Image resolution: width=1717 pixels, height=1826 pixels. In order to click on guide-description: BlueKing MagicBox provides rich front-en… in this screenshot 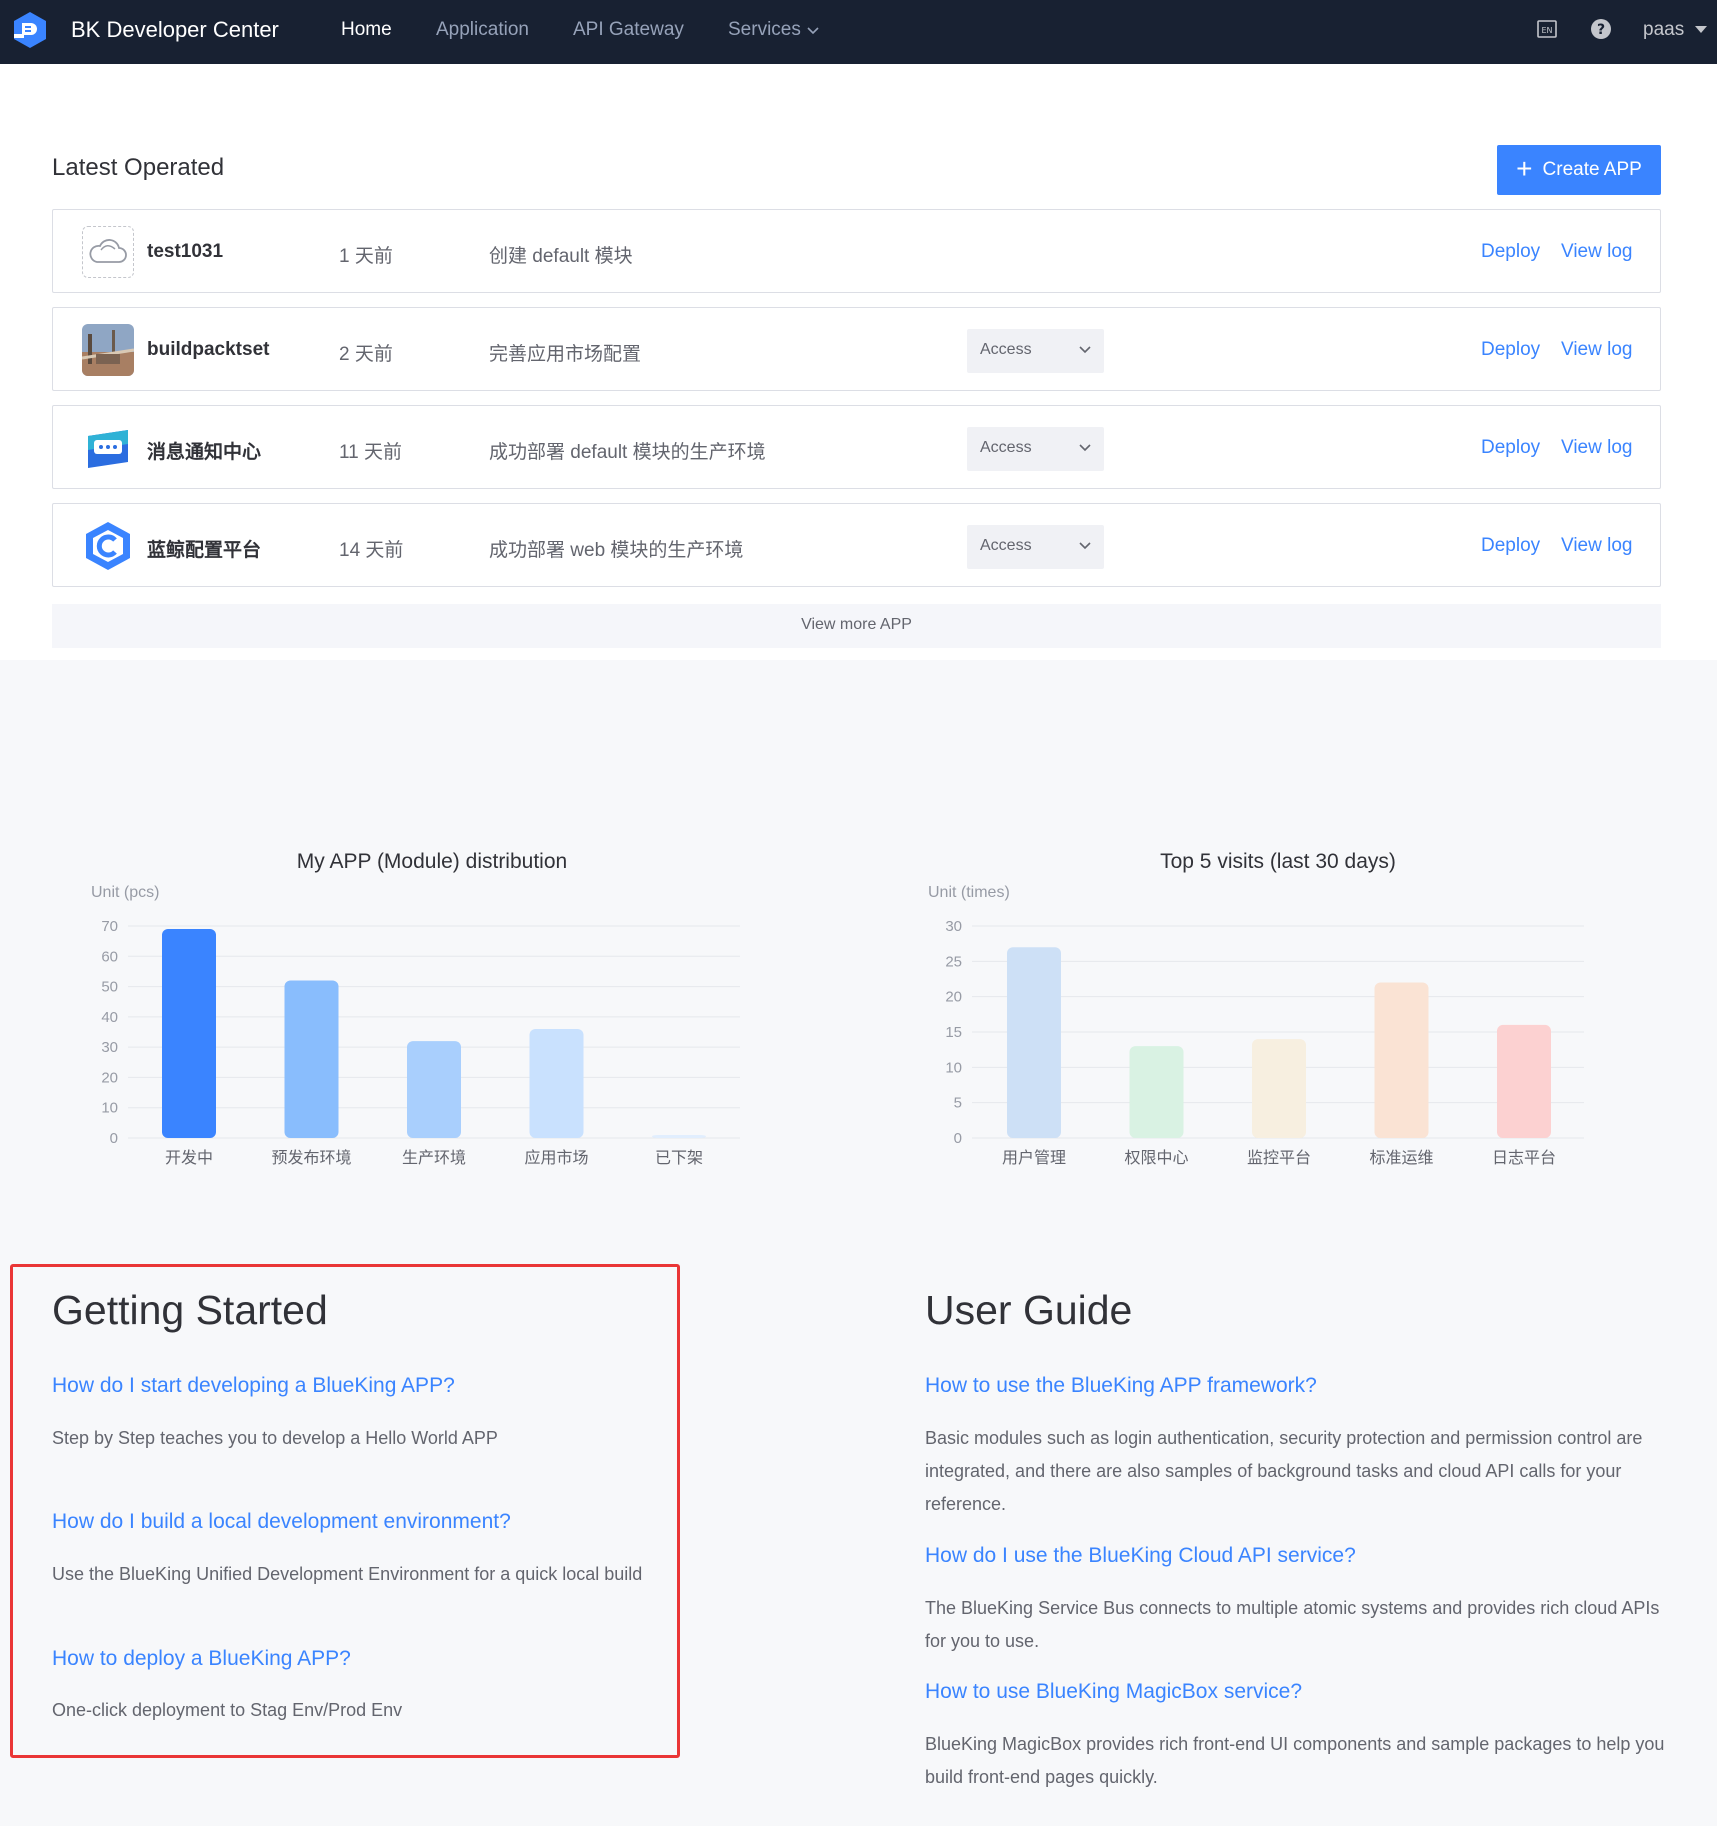, I will do `click(1295, 1760)`.